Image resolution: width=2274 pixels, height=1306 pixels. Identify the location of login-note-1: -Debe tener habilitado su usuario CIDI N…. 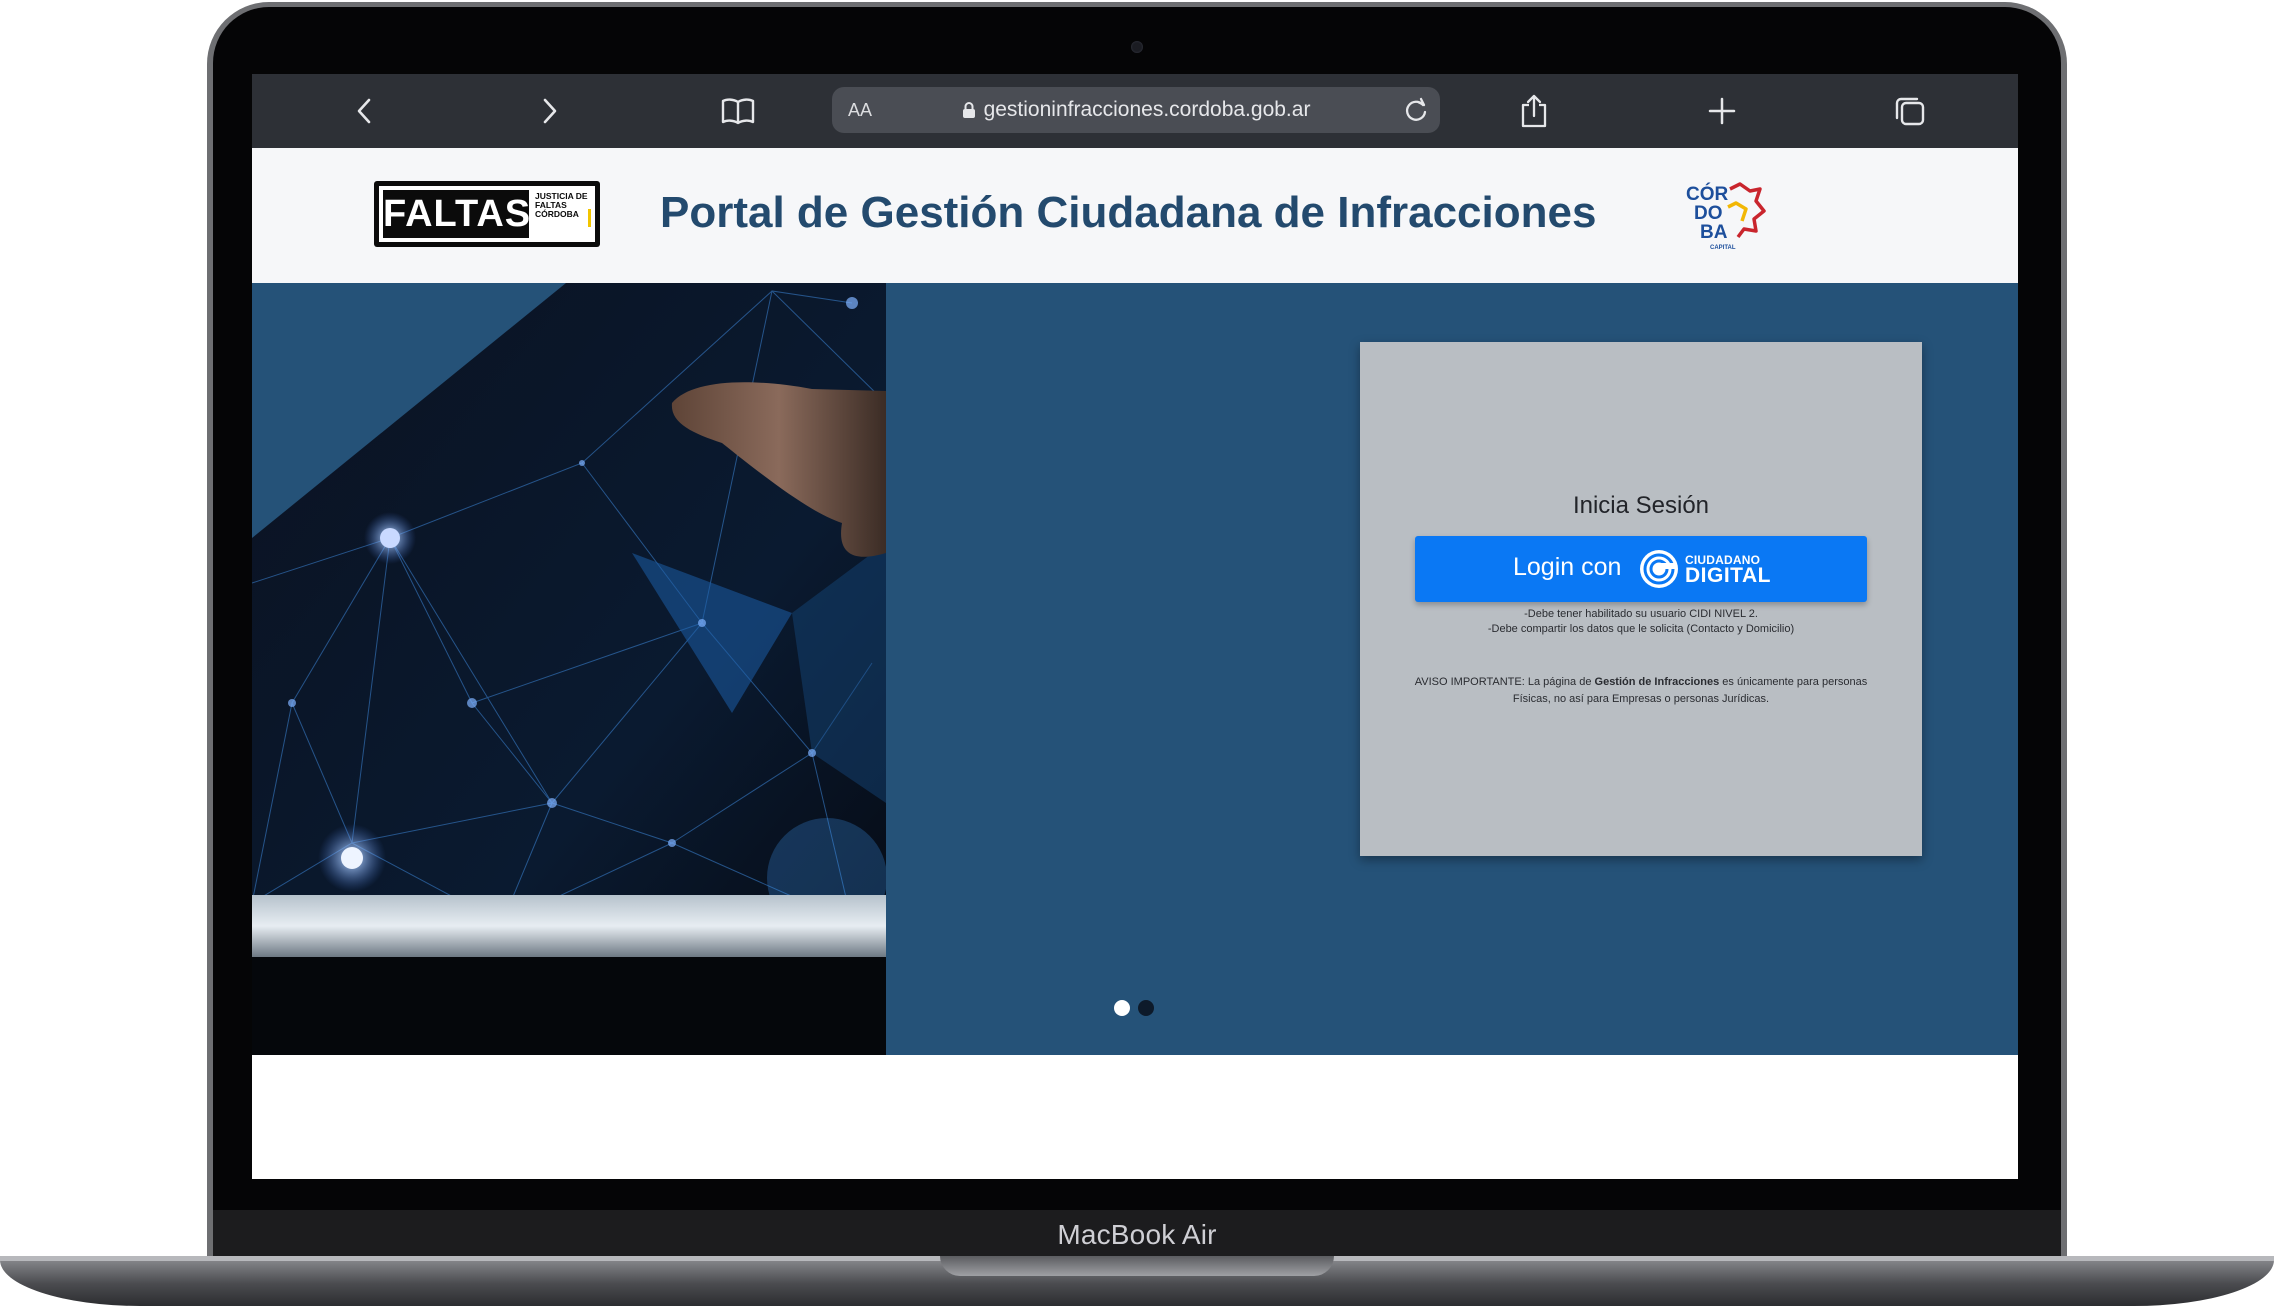
(1641, 614).